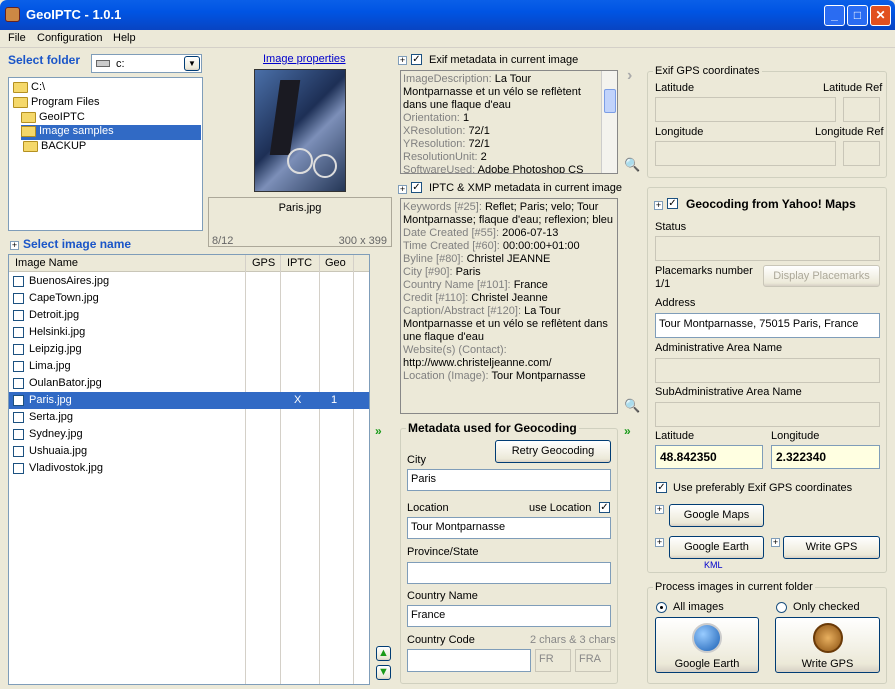  Describe the element at coordinates (707, 645) in the screenshot. I see `process-google-earth-button: Google Earth` at that location.